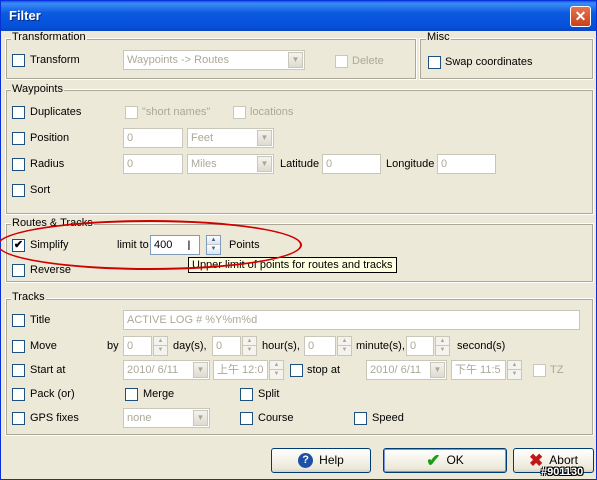  Describe the element at coordinates (298, 16) in the screenshot. I see `title-bar: Filter ✕` at that location.